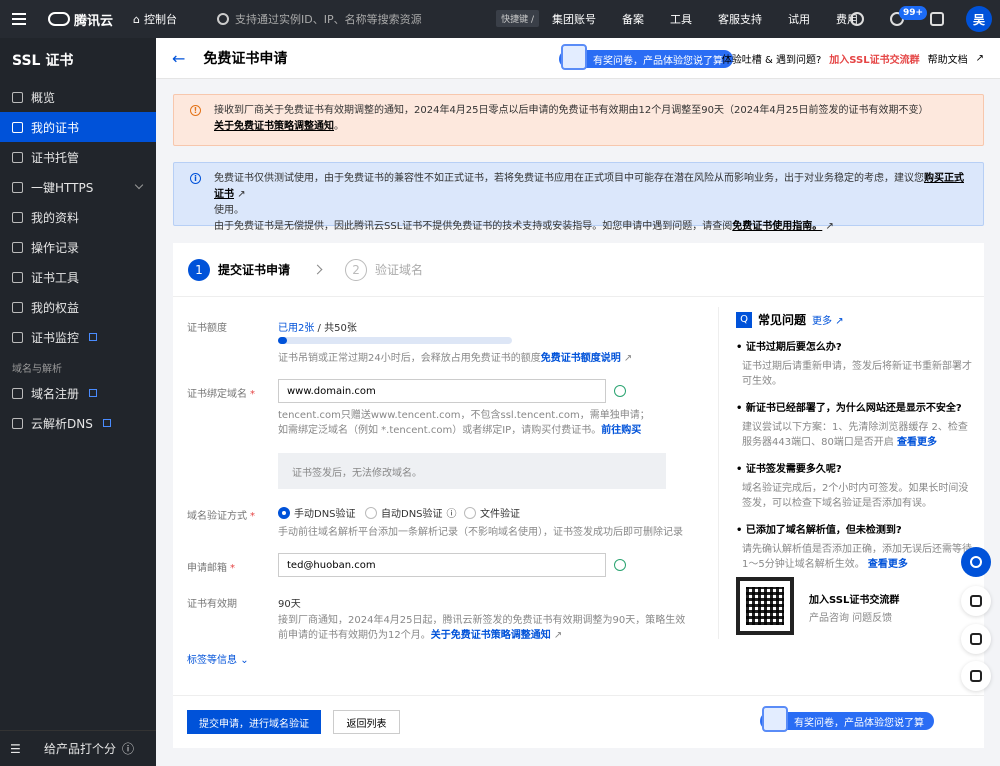 The image size is (1000, 766). I want to click on top-nav: 集团账号 备案 工具 客服支持 试用 费用, so click(718, 19).